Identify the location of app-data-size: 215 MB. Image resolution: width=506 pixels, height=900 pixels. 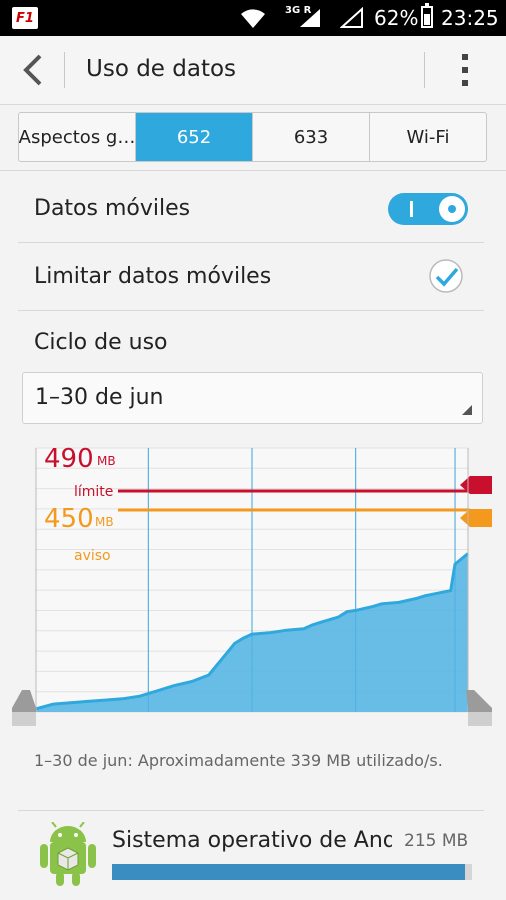
(436, 841).